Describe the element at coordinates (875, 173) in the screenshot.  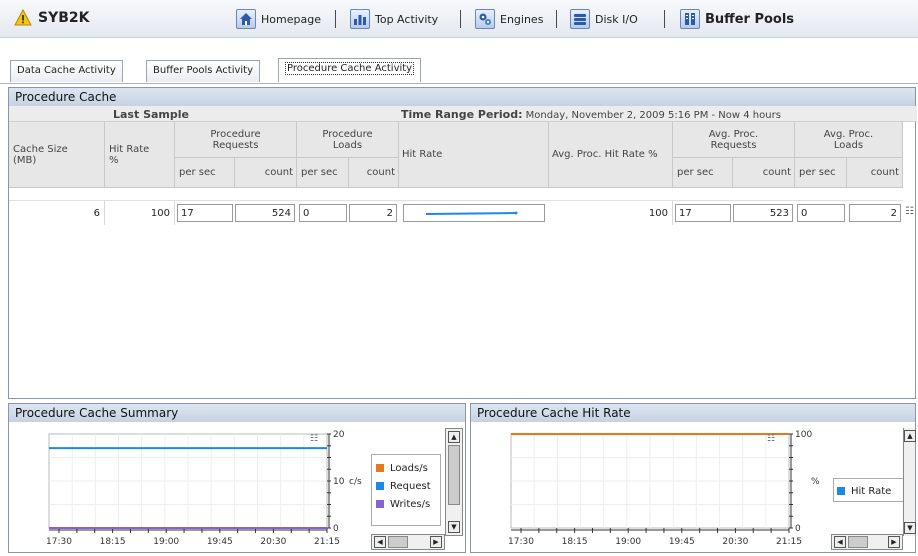
I see `col-avg-loads-count: count` at that location.